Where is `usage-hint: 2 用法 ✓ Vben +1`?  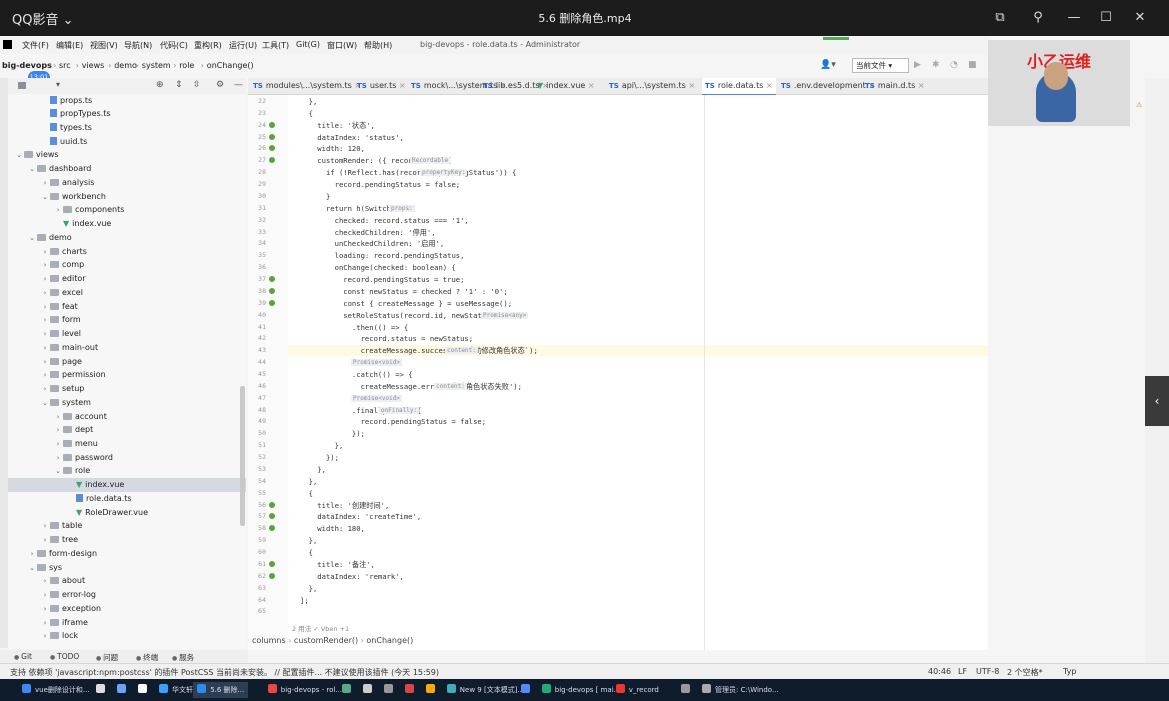
usage-hint: 2 用法 ✓ Vben +1 is located at coordinates (320, 628).